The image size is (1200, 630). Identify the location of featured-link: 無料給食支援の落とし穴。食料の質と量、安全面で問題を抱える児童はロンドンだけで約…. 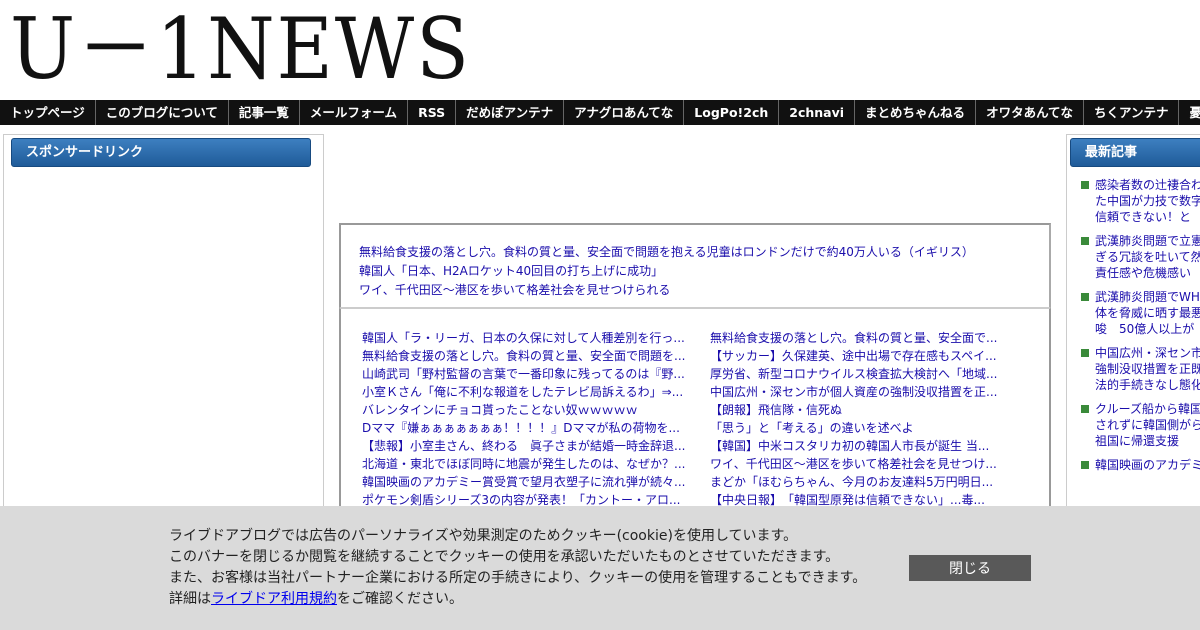
(704, 252).